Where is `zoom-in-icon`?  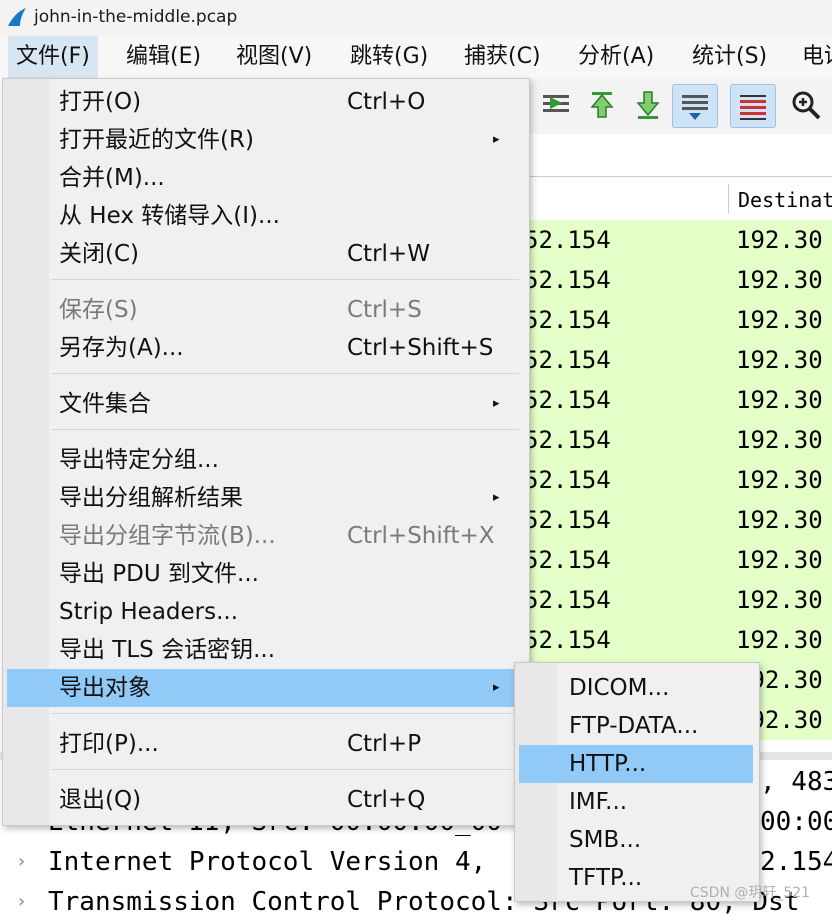
zoom-in-icon is located at coordinates (806, 105).